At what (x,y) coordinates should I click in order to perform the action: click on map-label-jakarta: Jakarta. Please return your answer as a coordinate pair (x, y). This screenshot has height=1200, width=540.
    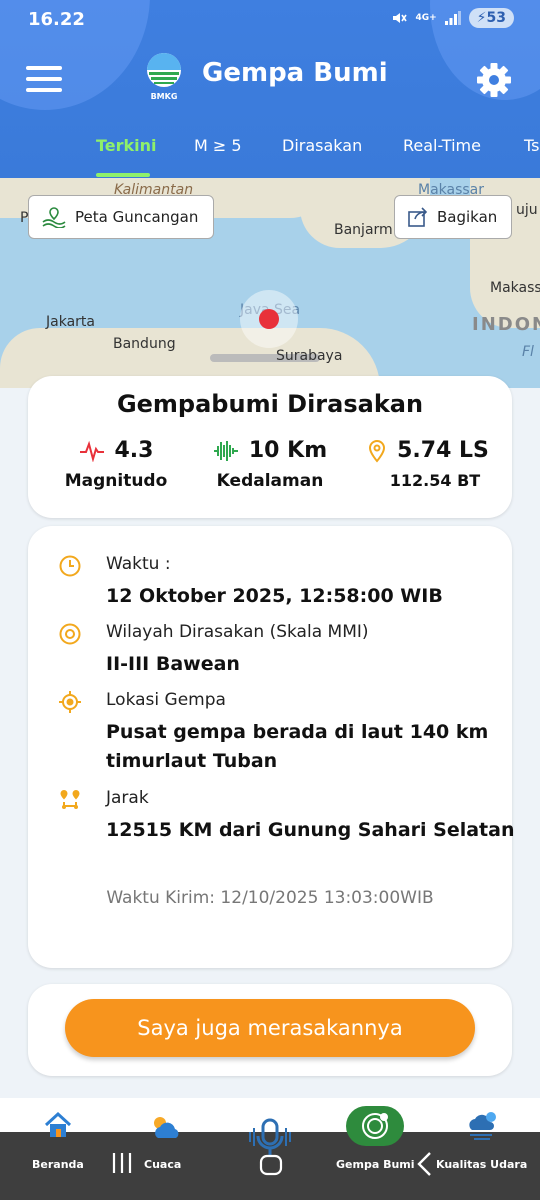
    Looking at the image, I should click on (70, 322).